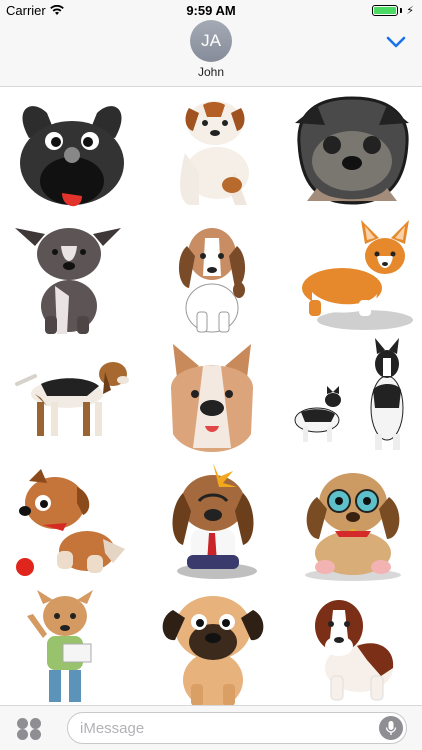  What do you see at coordinates (352, 648) in the screenshot?
I see `sticker-saint-bernard` at bounding box center [352, 648].